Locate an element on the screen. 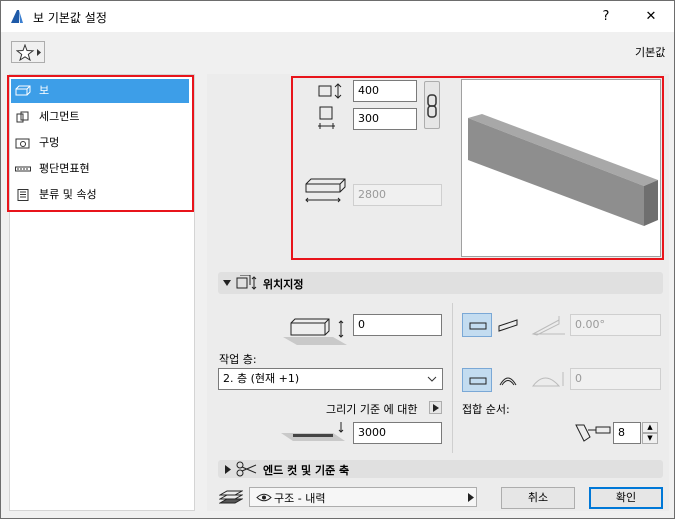 The width and height of the screenshot is (675, 519). horizontal-beam-icon is located at coordinates (478, 326).